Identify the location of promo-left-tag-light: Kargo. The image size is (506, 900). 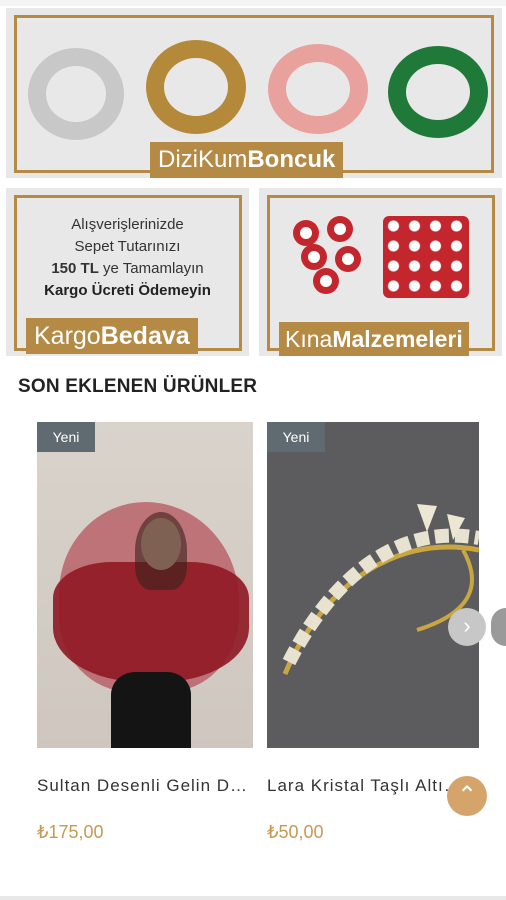
(67, 336).